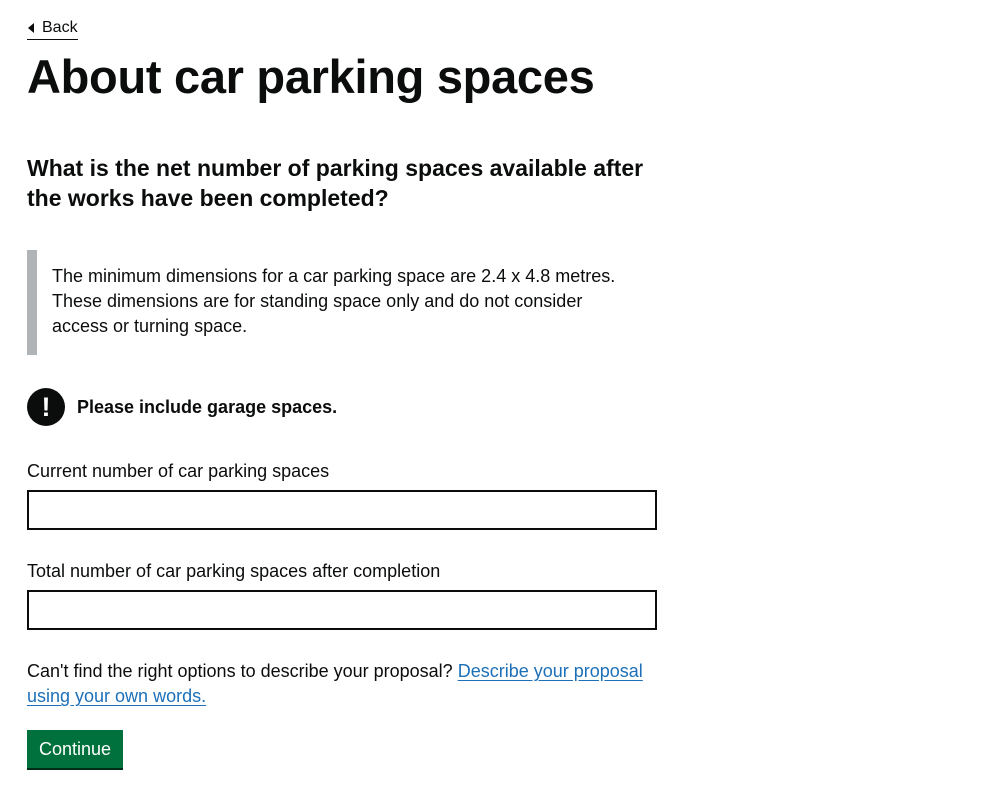 This screenshot has height=789, width=995. I want to click on current-spaces-label: Current number of car parking spaces, so click(178, 471).